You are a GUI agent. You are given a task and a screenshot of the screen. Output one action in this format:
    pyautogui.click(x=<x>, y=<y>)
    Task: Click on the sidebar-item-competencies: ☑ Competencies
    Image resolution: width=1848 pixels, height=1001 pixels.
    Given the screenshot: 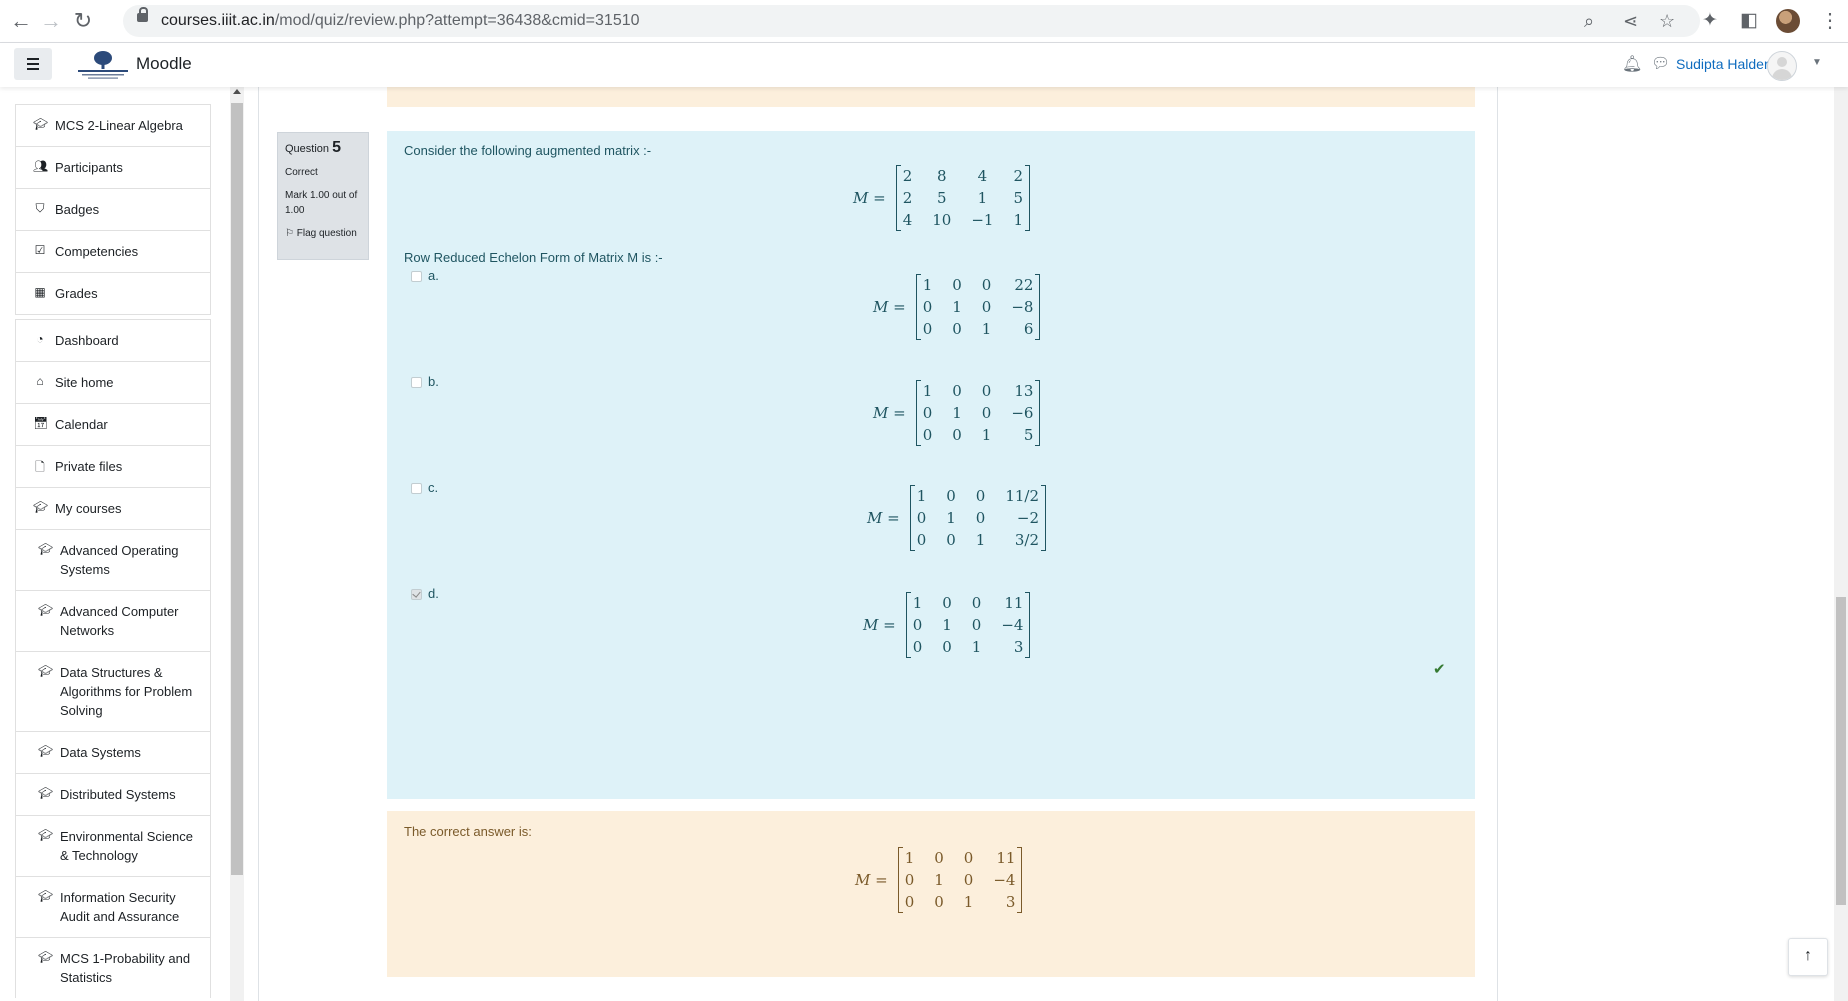 What is the action you would take?
    pyautogui.click(x=113, y=251)
    